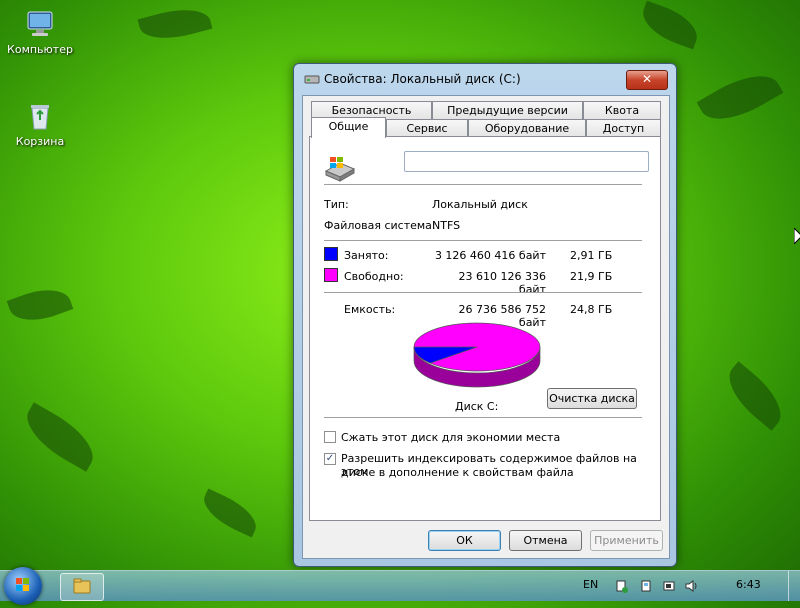 The image size is (800, 608). What do you see at coordinates (526, 161) in the screenshot?
I see `volume-label-input` at bounding box center [526, 161].